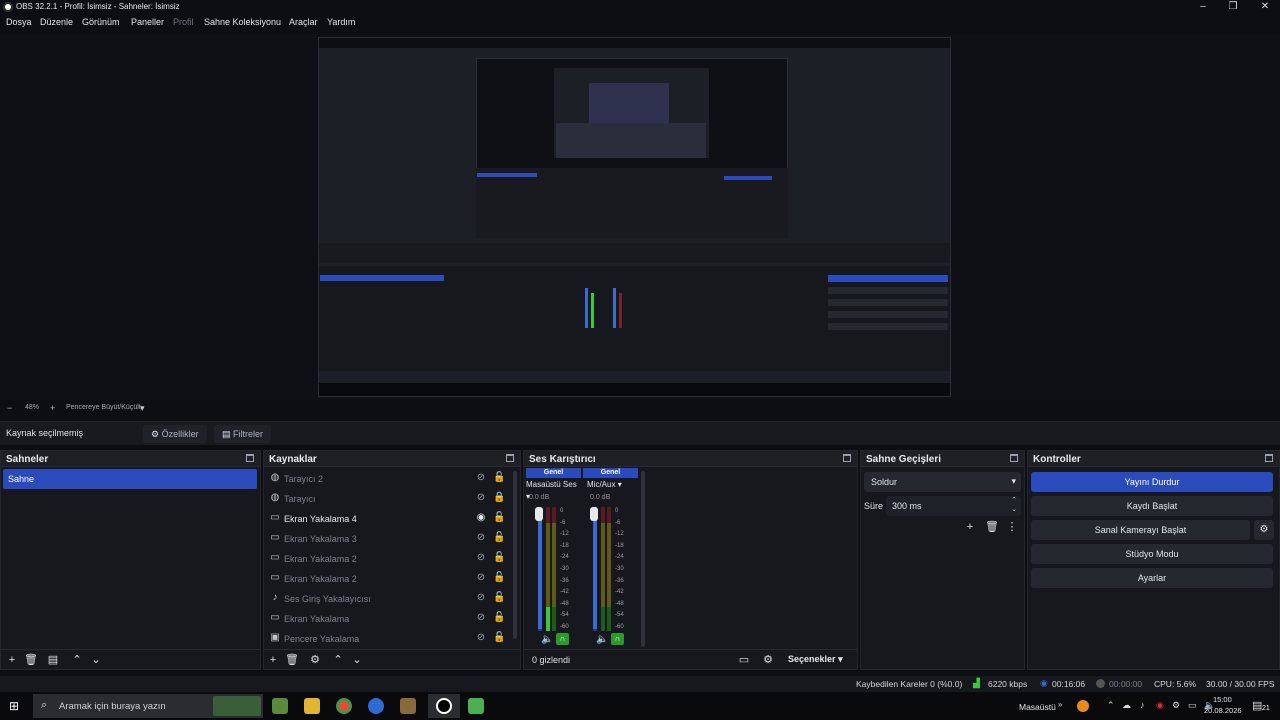  I want to click on maximize-button: ❐, so click(1233, 7).